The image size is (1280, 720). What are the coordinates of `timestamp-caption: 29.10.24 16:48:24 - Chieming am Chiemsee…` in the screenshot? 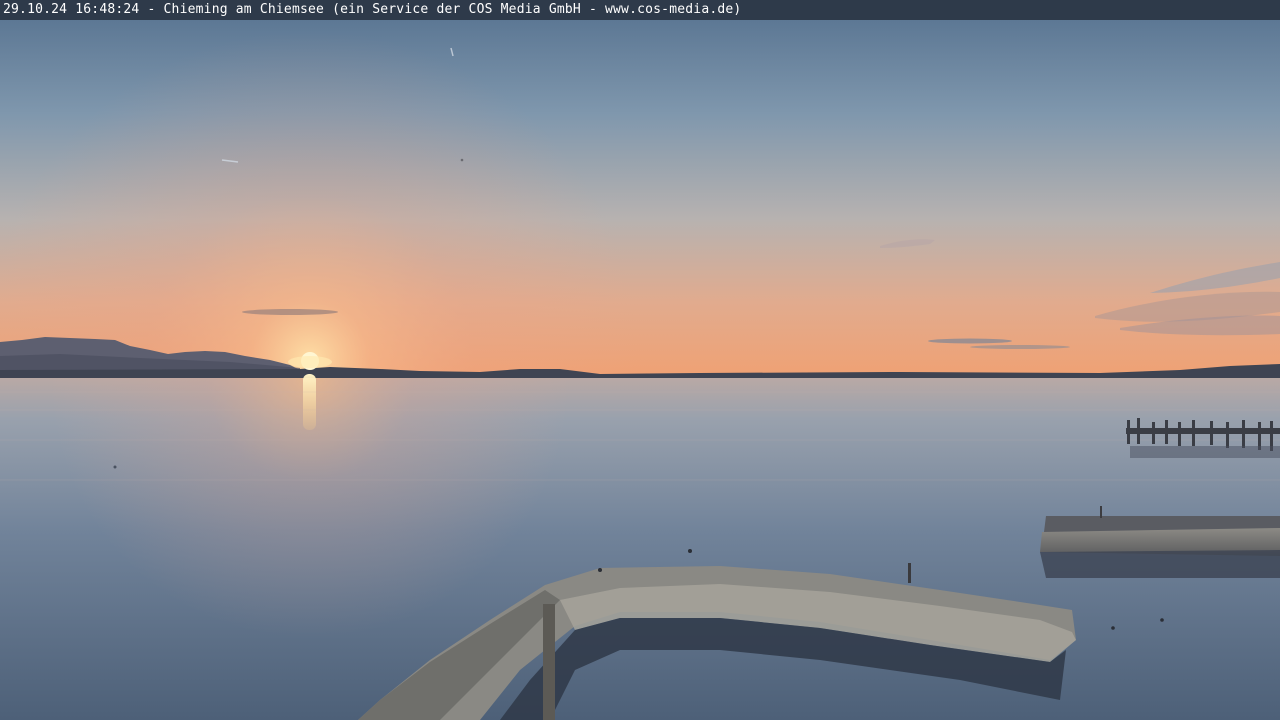 It's located at (372, 9).